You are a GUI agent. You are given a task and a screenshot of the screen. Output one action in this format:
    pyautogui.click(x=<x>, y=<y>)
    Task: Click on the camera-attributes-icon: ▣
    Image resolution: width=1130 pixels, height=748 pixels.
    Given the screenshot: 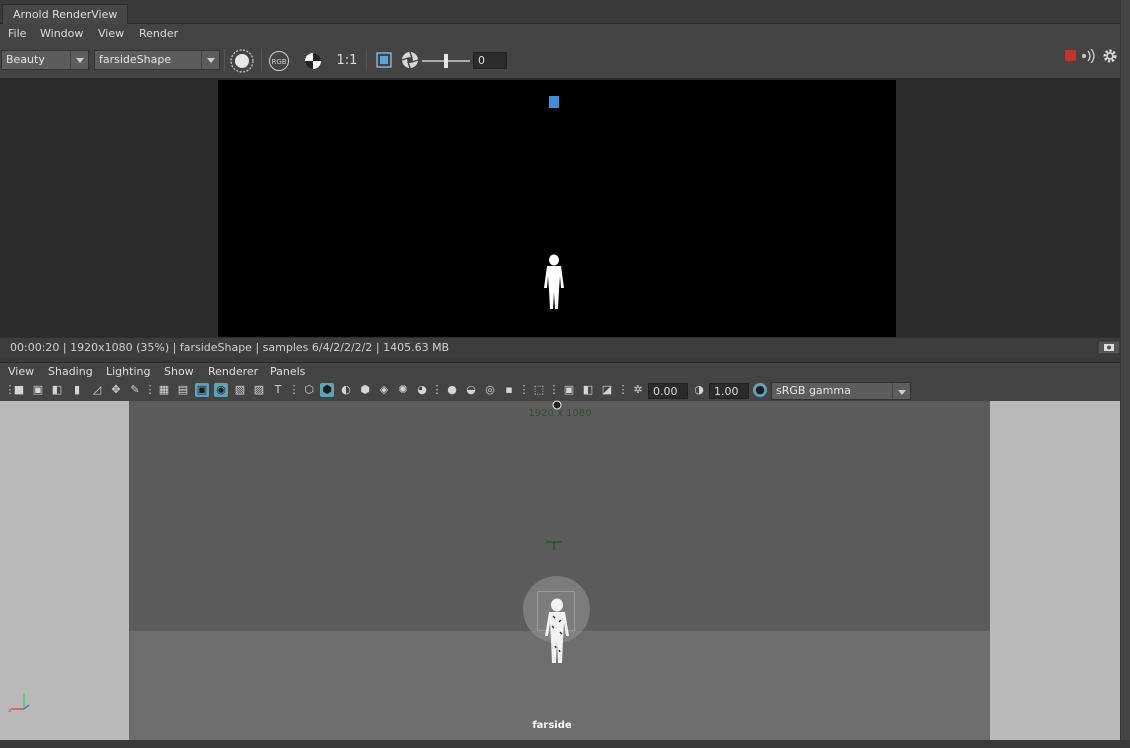 What is the action you would take?
    pyautogui.click(x=38, y=390)
    